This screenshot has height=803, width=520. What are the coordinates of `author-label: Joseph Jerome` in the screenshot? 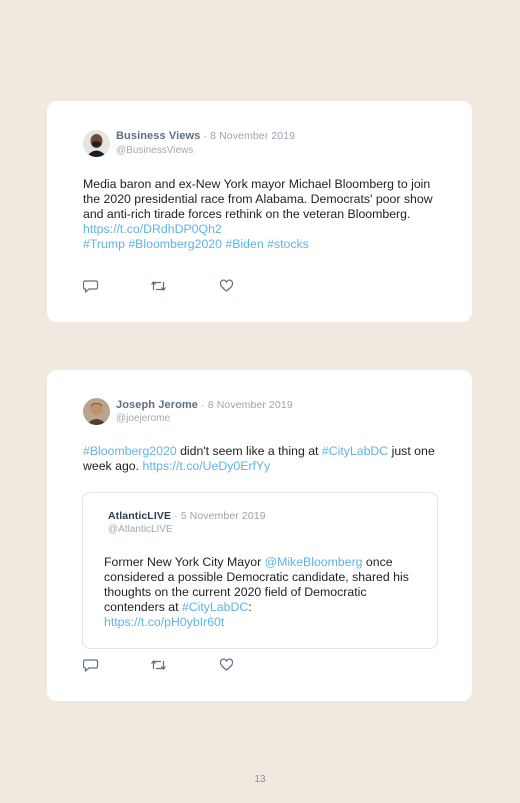 It's located at (157, 405).